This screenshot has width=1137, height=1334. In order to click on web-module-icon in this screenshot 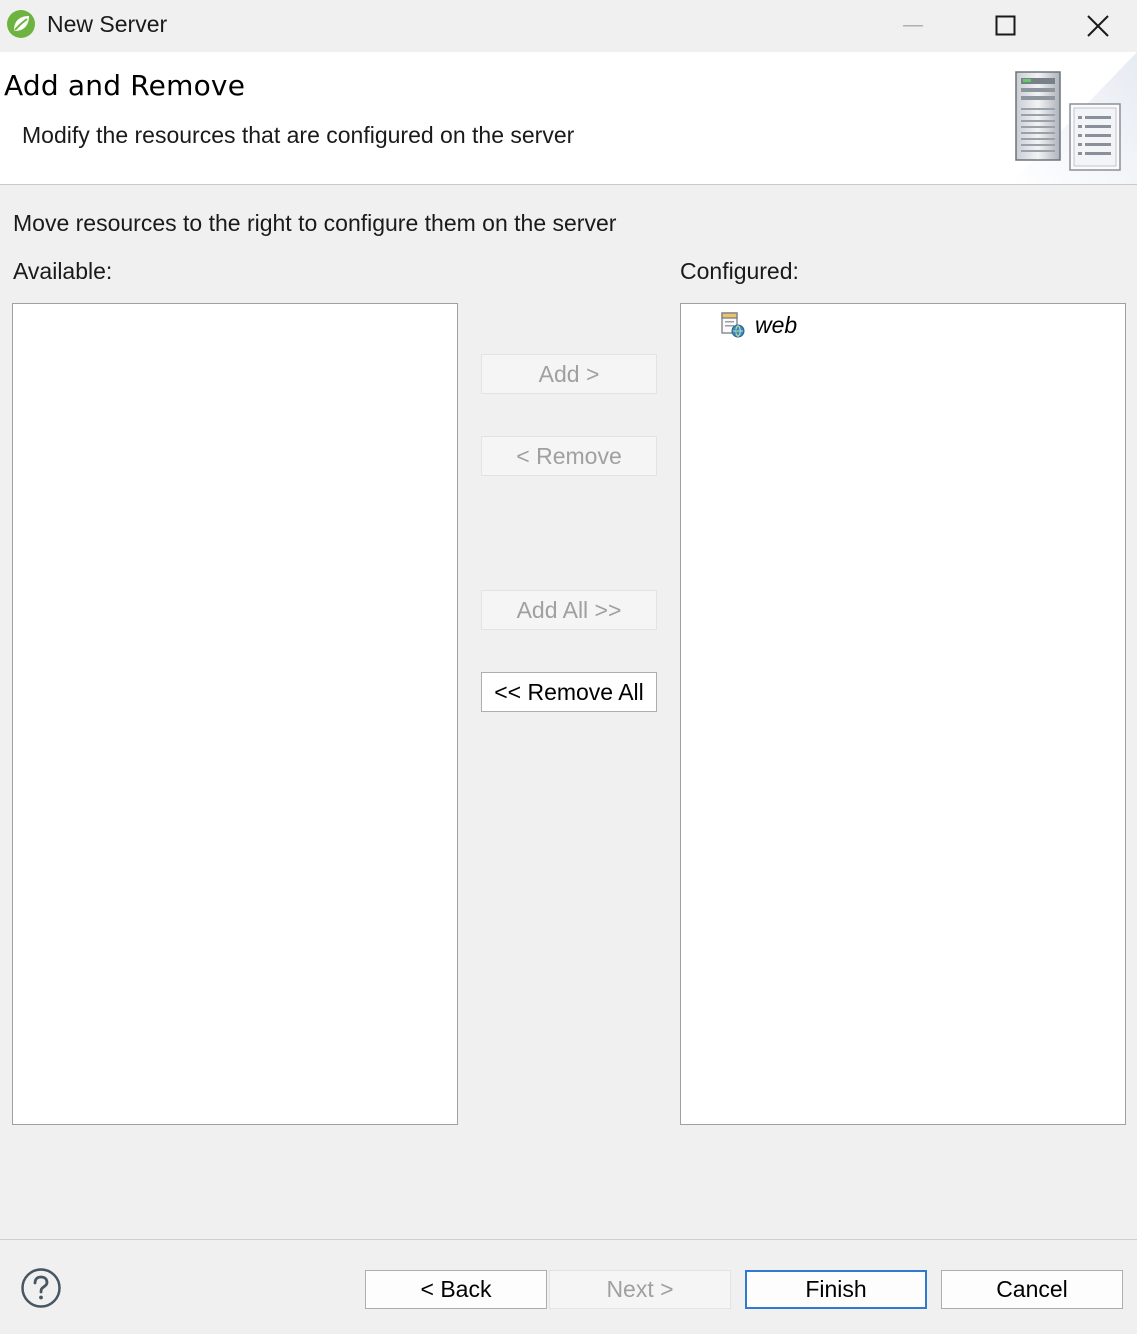, I will do `click(733, 325)`.